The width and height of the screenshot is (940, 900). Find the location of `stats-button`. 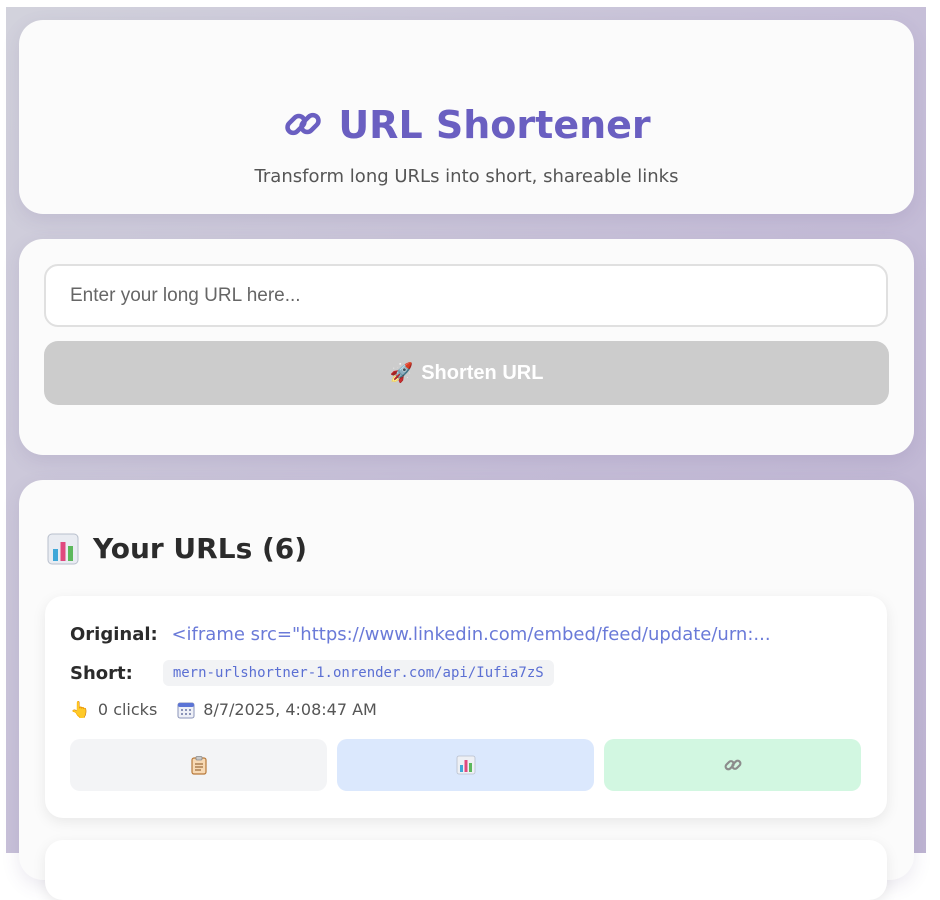

stats-button is located at coordinates (465, 765).